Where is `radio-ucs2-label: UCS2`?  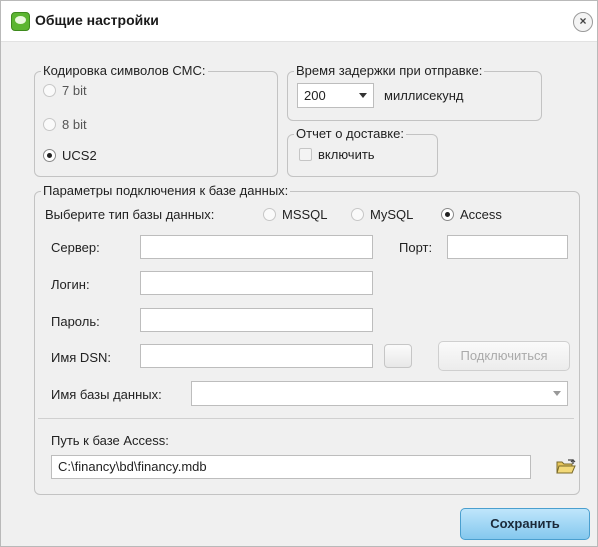 radio-ucs2-label: UCS2 is located at coordinates (79, 155).